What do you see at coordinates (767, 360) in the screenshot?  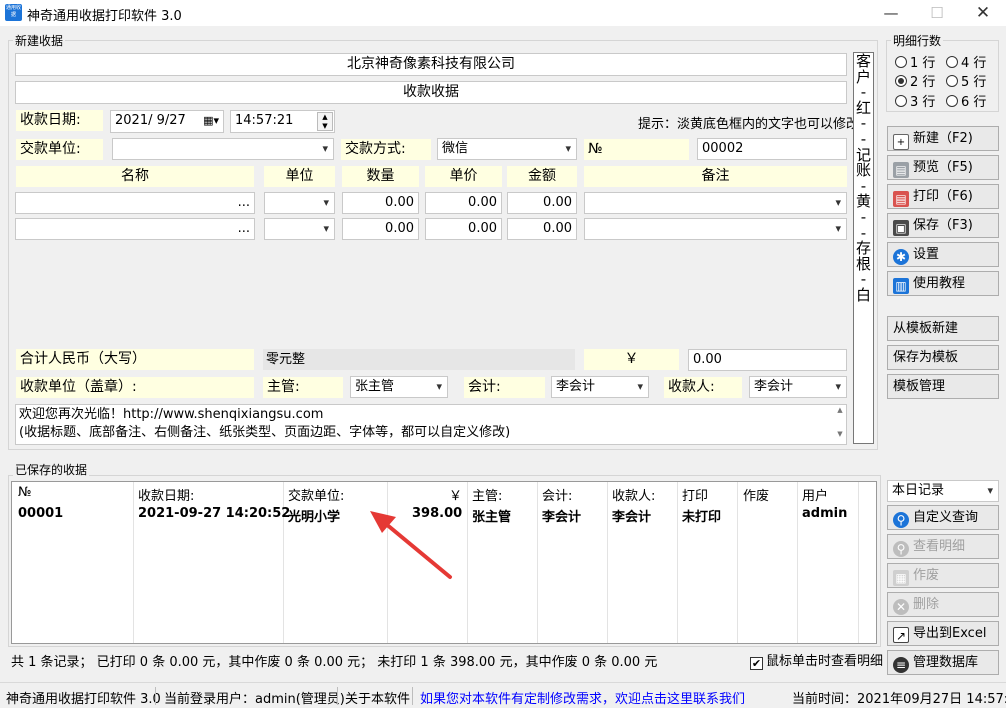 I see `total-value-field: 0.00` at bounding box center [767, 360].